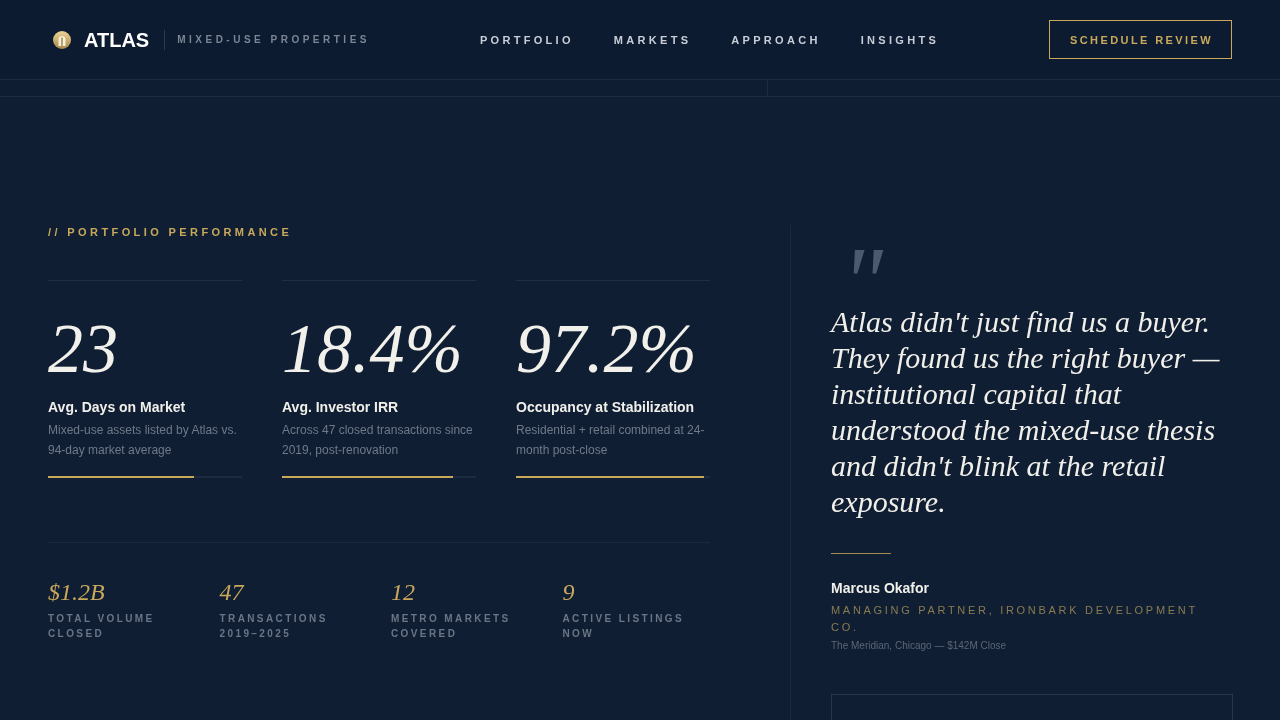  I want to click on total-label: ACTIVE LISTINGS NOW, so click(624, 626).